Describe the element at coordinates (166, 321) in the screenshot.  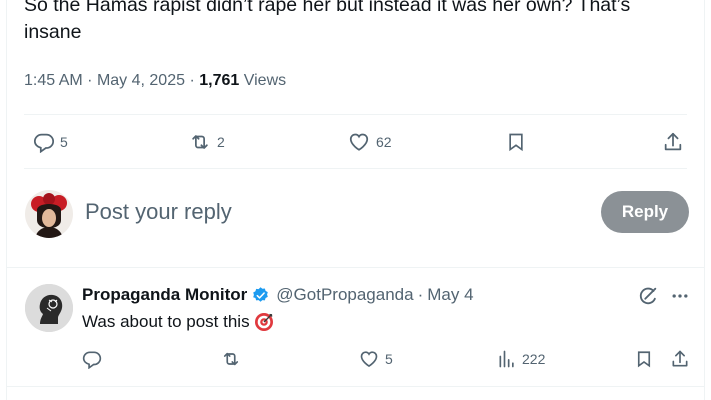
I see `reply-text: Was about to post this` at that location.